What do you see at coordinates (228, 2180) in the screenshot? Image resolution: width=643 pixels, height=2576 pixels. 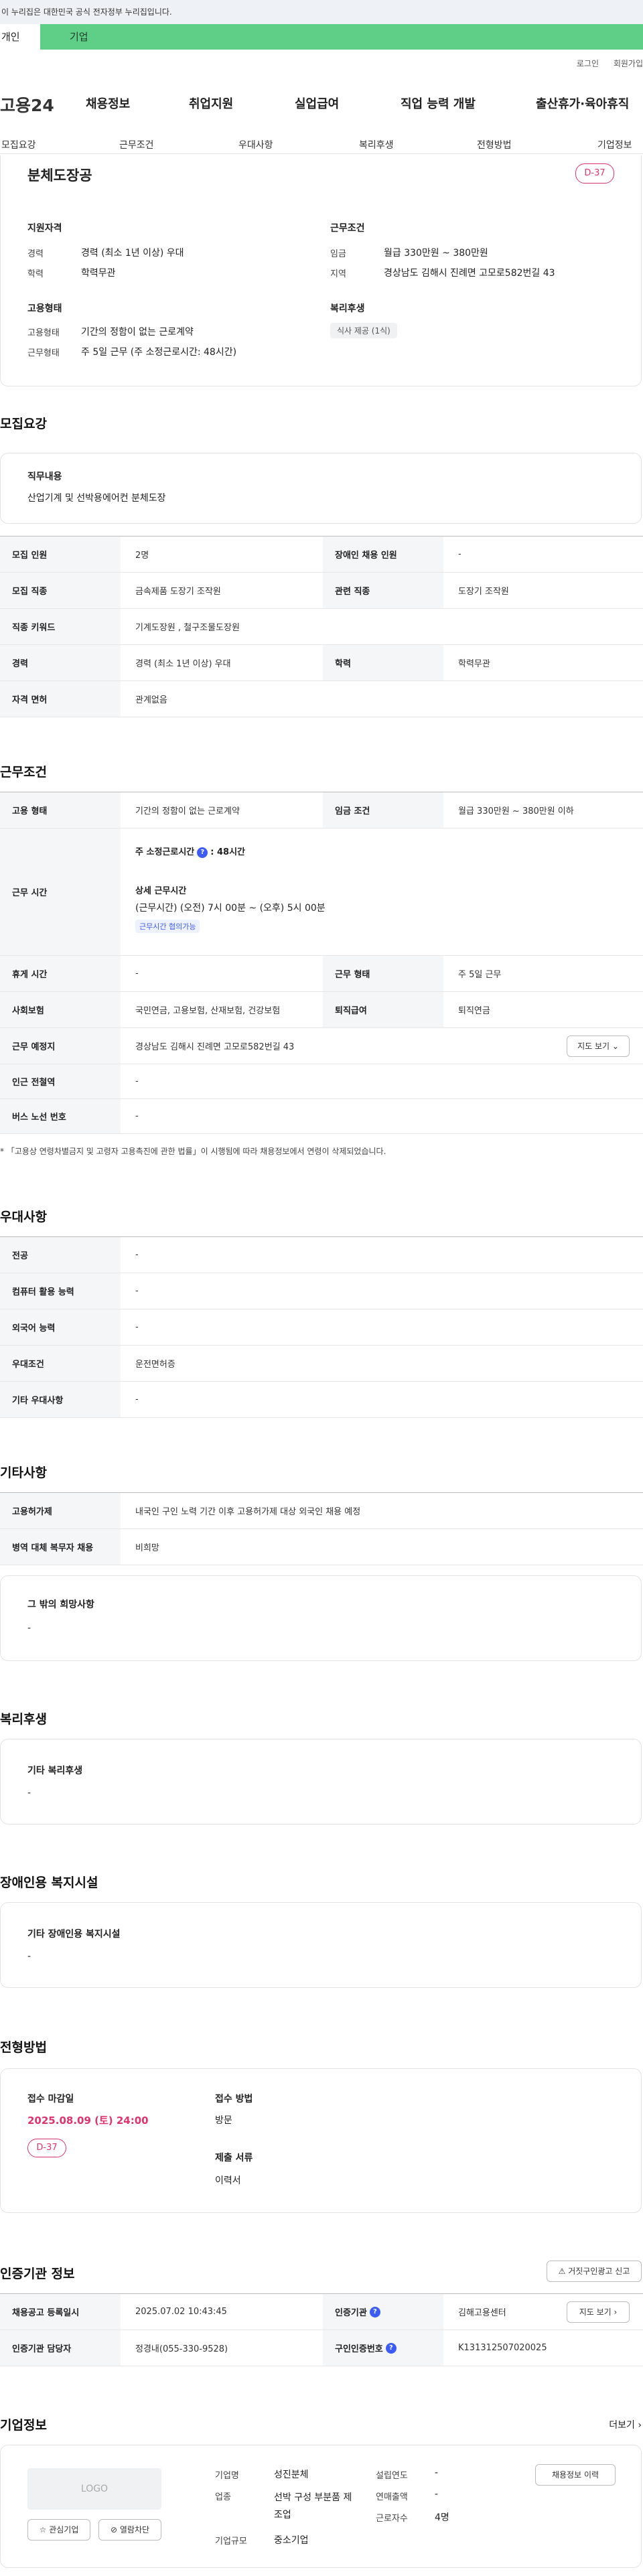 I see `docs-value: 이력서` at bounding box center [228, 2180].